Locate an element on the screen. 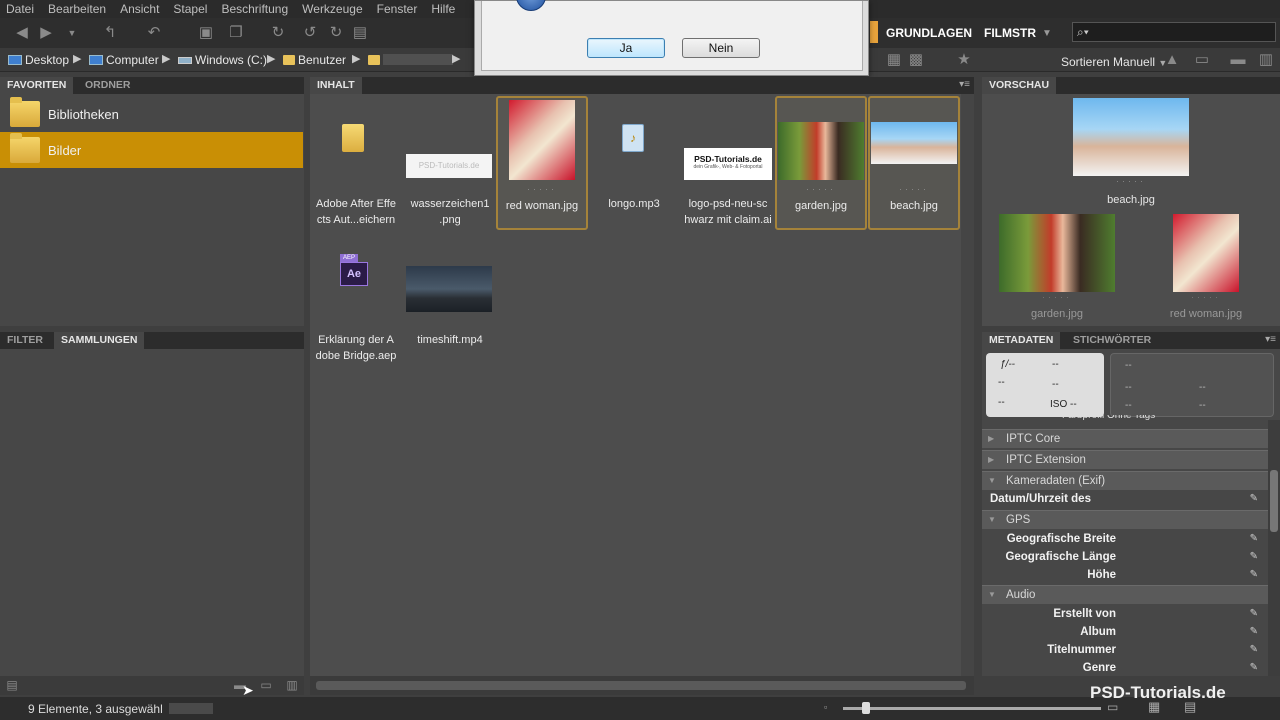 This screenshot has height=720, width=1280. content-item-beach: ····· beach.jpg is located at coordinates (914, 163).